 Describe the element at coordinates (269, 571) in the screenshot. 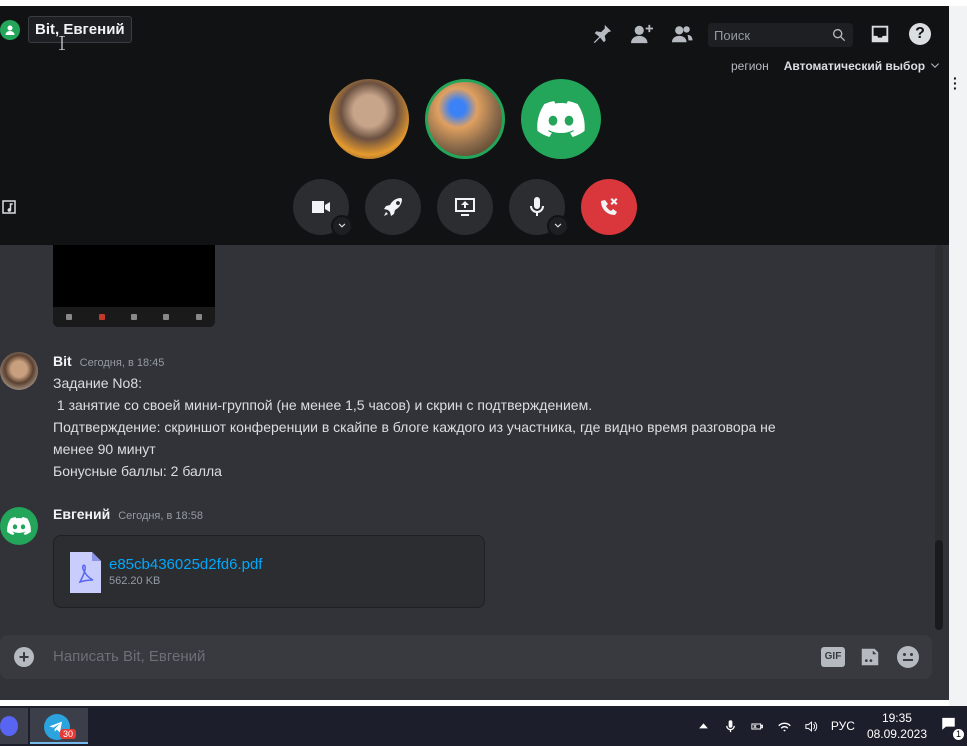

I see `file-attachment: e85cb436025d2fd6.pdf 562.20 KB` at that location.